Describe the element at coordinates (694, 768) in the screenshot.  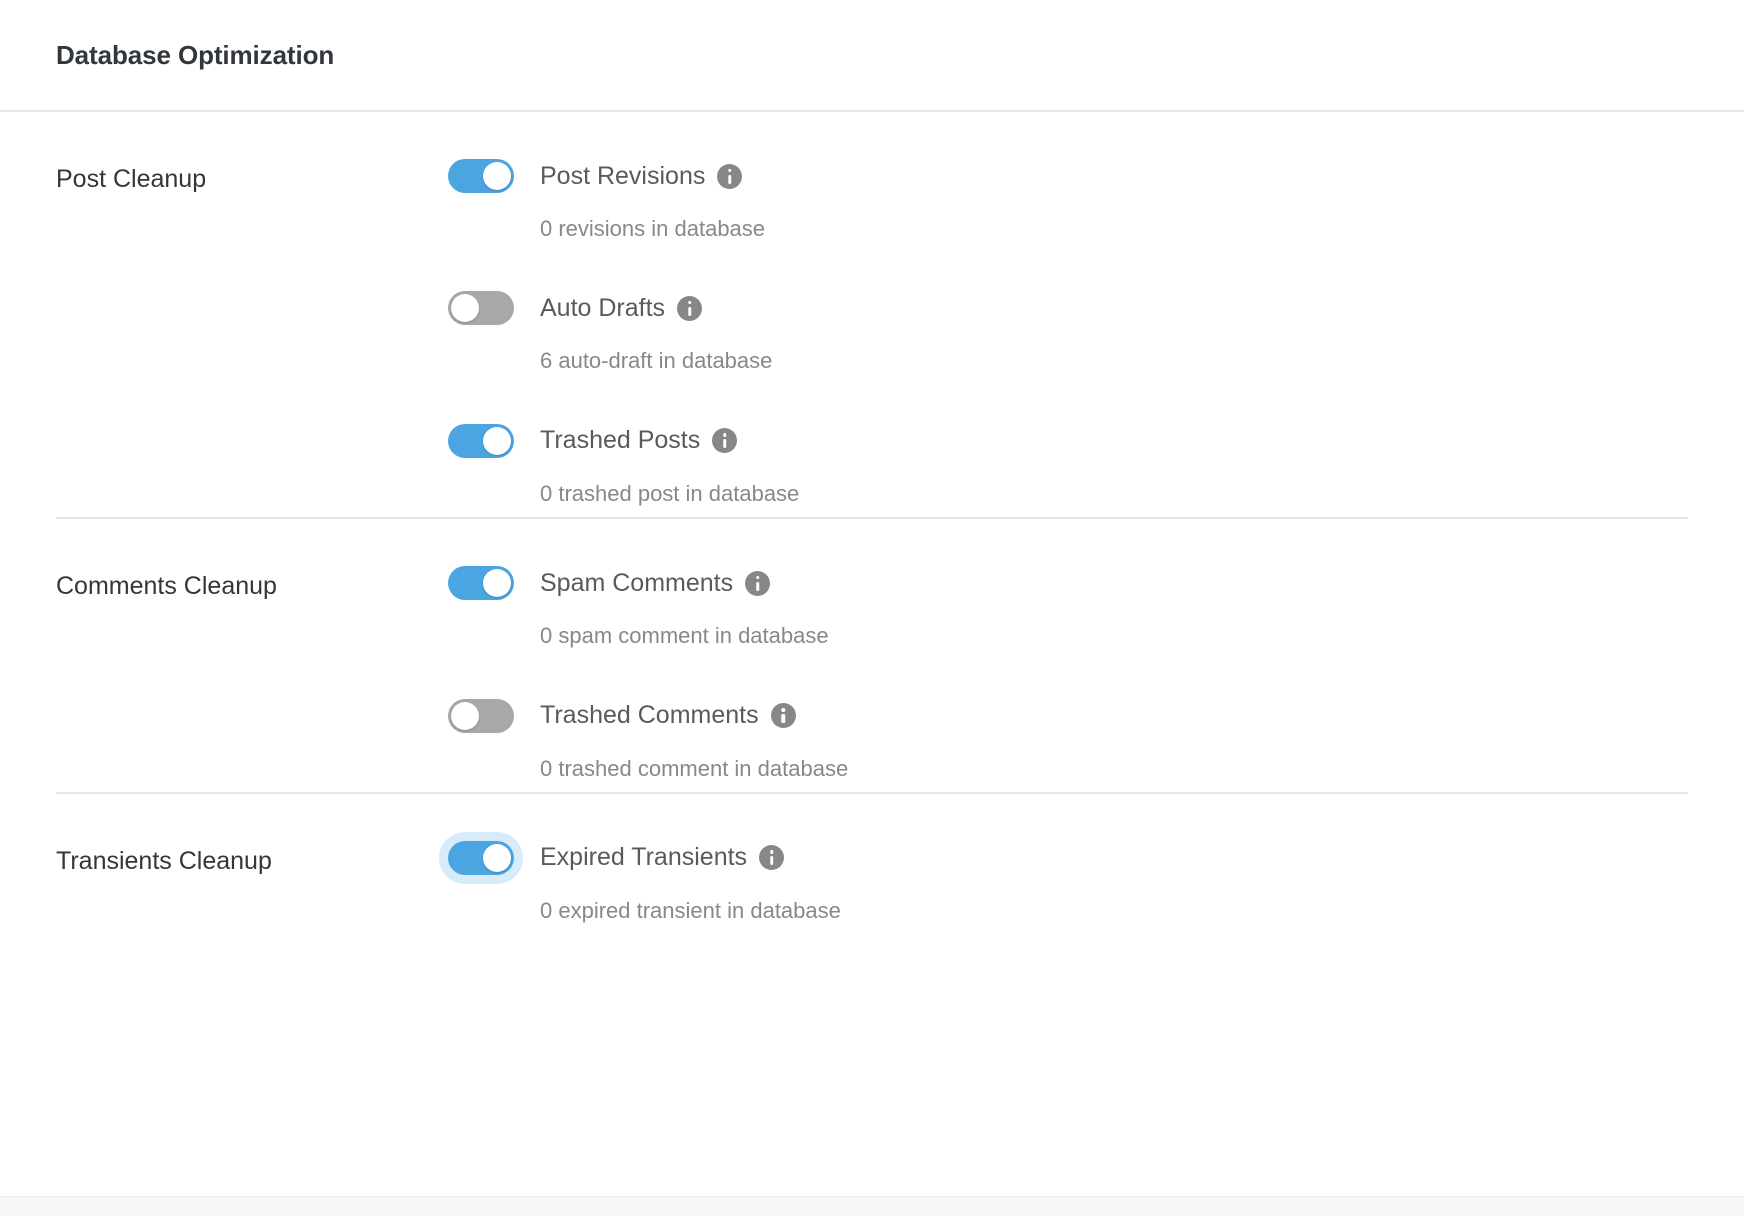
I see `setting-description: 0 trashed comment in database` at that location.